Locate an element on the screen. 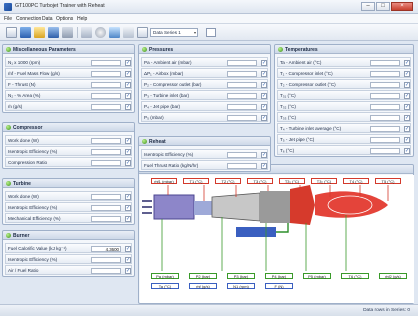  parameter-label: Work done (W) is located at coordinates (23, 140).